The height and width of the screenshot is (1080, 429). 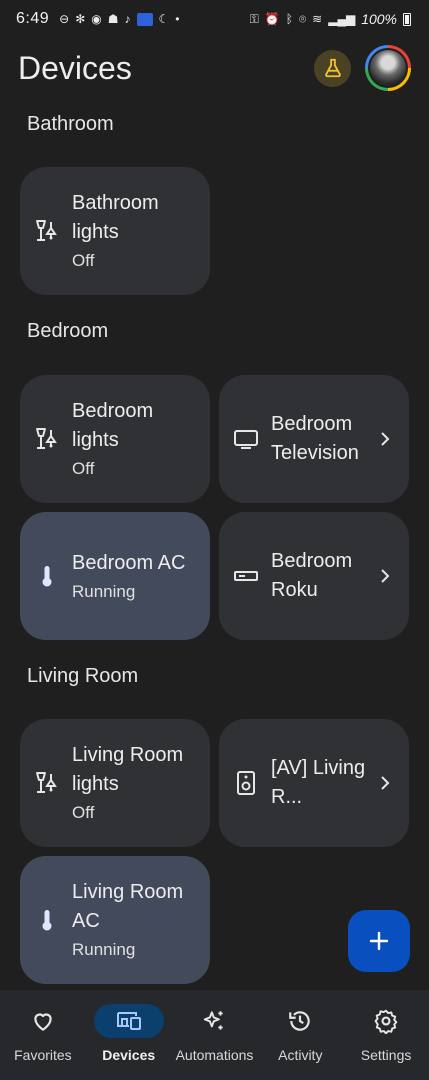 What do you see at coordinates (129, 562) in the screenshot?
I see `device-name: Bedroom AC` at bounding box center [129, 562].